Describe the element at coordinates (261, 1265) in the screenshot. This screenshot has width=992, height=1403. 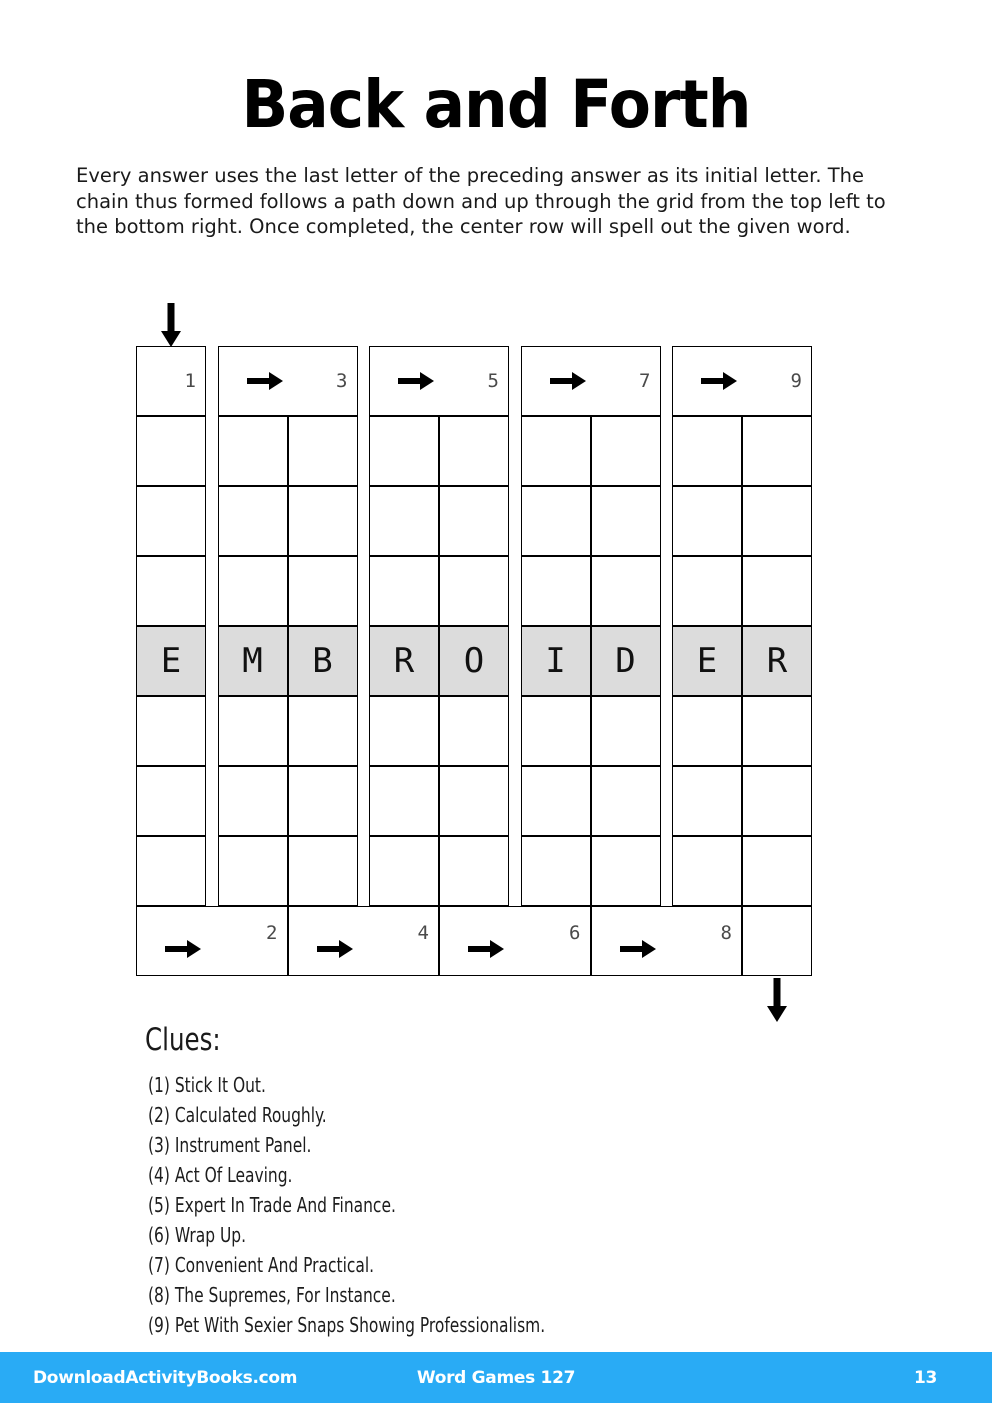
I see `clue-item: (7) Convenient And Practical.` at that location.